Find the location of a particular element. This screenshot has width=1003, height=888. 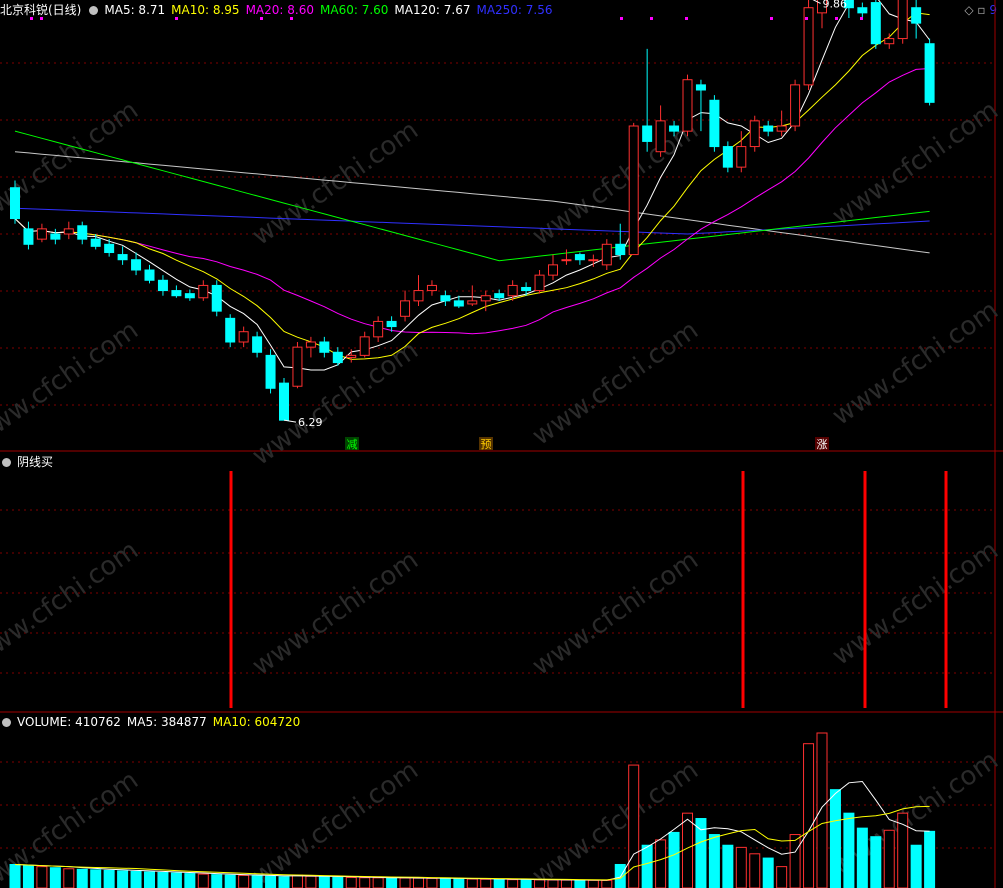

signal-label: 涨 is located at coordinates (822, 444).